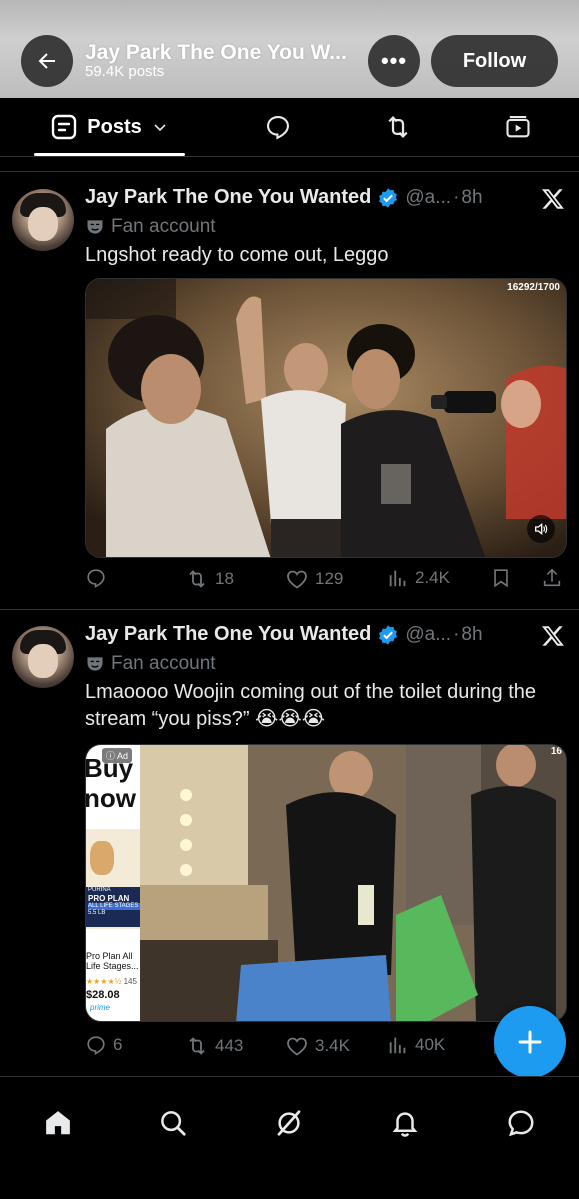  What do you see at coordinates (209, 579) in the screenshot?
I see `repost-button: 18` at bounding box center [209, 579].